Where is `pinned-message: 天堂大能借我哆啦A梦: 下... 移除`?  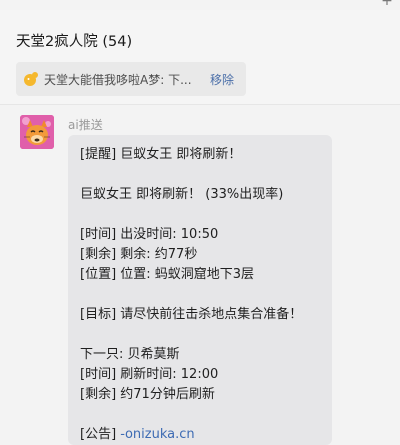 pinned-message: 天堂大能借我哆啦A梦: 下... 移除 is located at coordinates (131, 79).